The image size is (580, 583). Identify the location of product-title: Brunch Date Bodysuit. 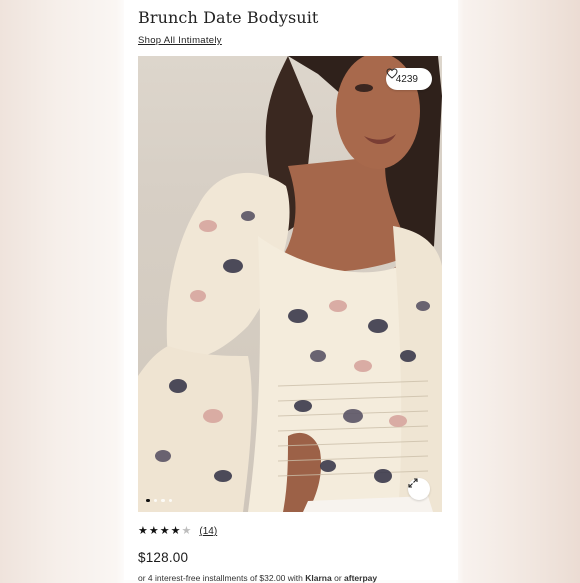
(228, 17).